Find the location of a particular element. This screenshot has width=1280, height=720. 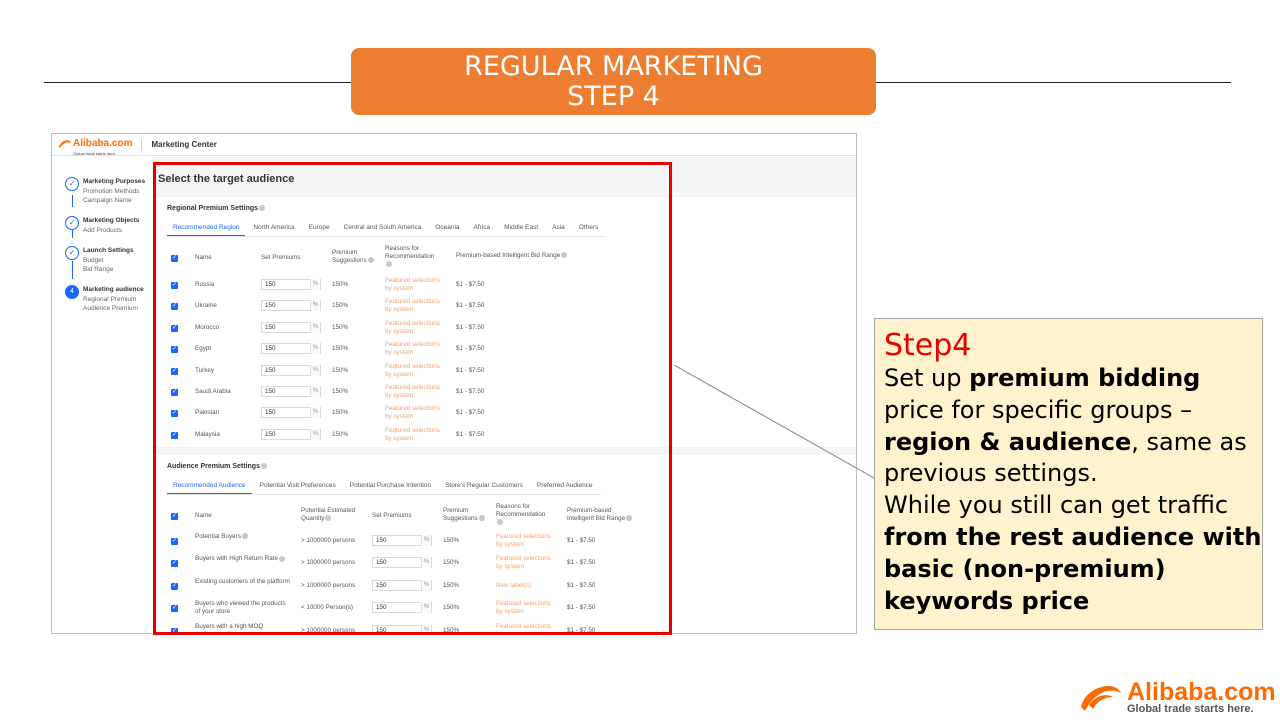

alibaba-footer-logo: Alibaba.com Global trade starts here. is located at coordinates (1175, 697).